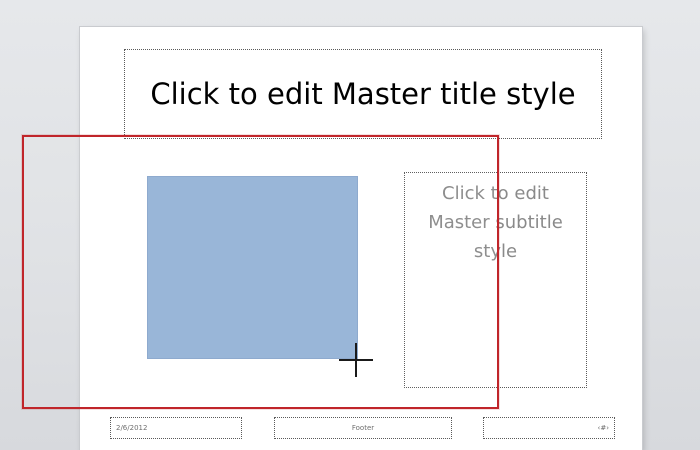 Image resolution: width=700 pixels, height=450 pixels. I want to click on title-text: Click to edit Master title style, so click(363, 94).